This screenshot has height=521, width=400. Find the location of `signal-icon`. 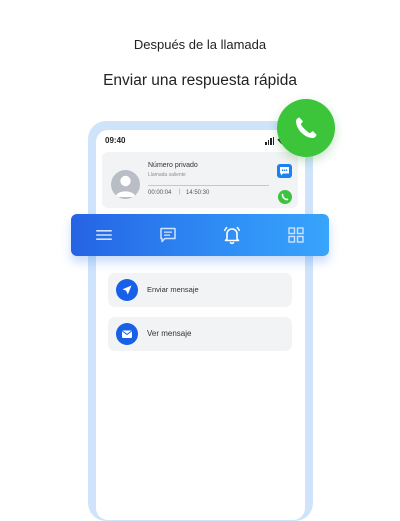

signal-icon is located at coordinates (269, 140).